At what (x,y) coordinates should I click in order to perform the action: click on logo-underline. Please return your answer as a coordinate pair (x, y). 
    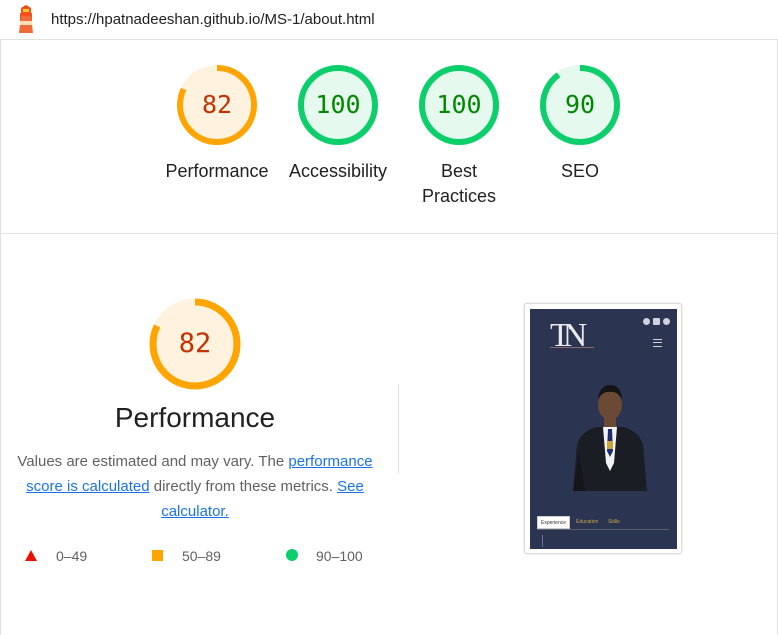
    Looking at the image, I should click on (572, 348).